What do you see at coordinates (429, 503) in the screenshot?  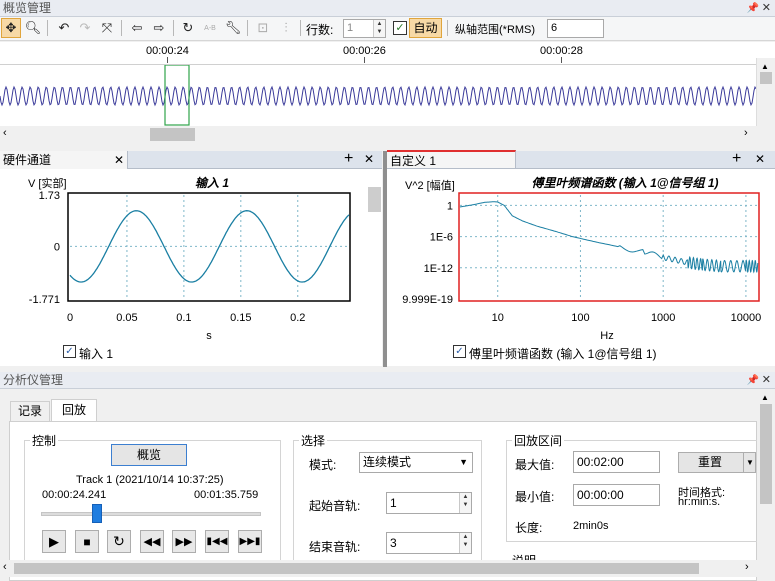 I see `start-track-input: 1 ▲ ▼` at bounding box center [429, 503].